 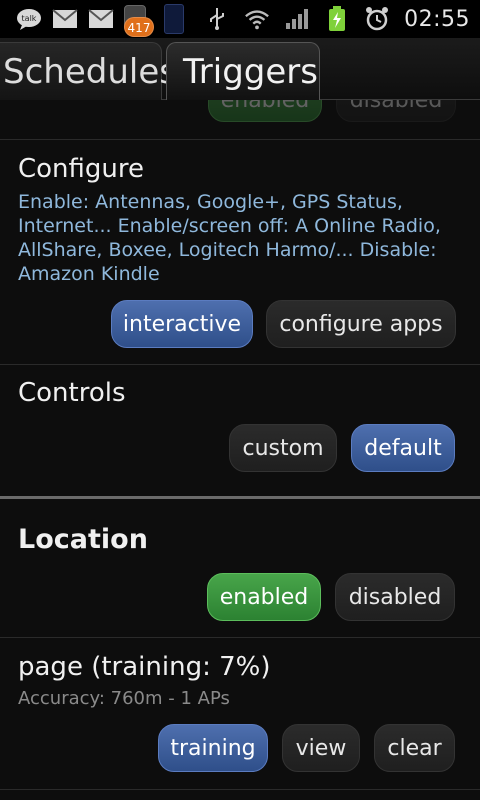 I want to click on talk-icon: talk, so click(x=29, y=19).